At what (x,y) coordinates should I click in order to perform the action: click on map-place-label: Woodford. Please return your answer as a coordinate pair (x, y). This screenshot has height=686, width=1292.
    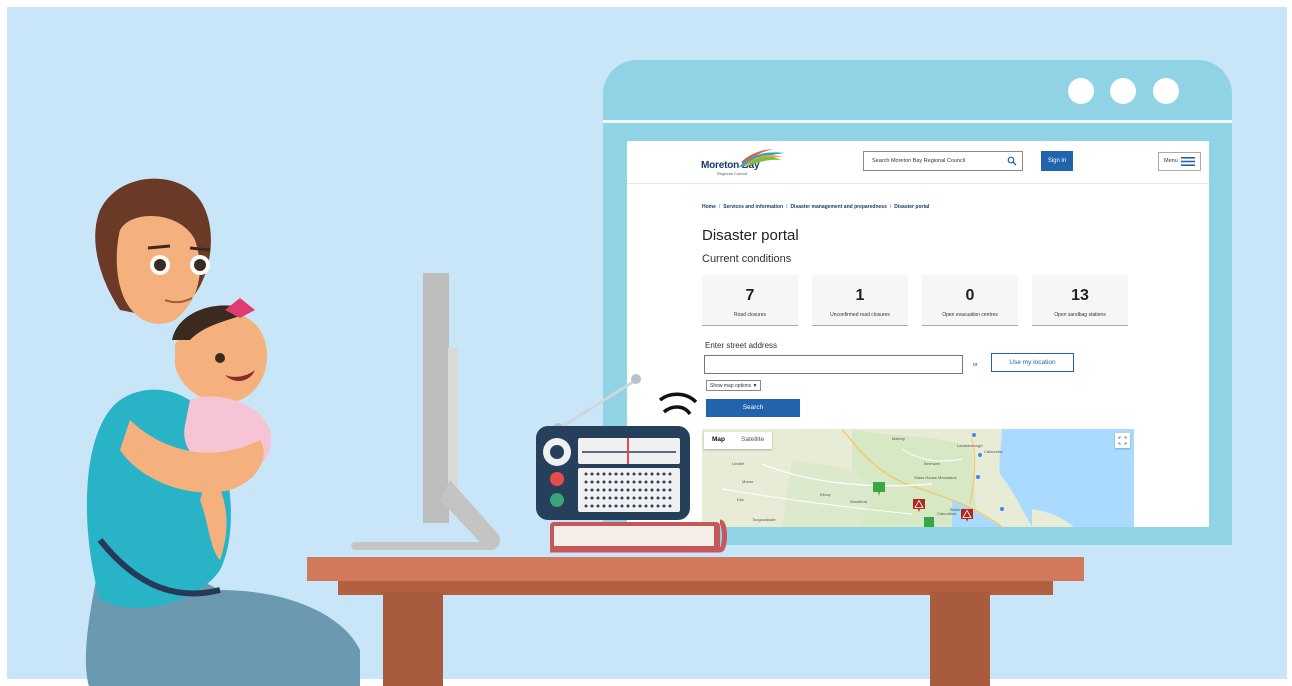
    Looking at the image, I should click on (859, 501).